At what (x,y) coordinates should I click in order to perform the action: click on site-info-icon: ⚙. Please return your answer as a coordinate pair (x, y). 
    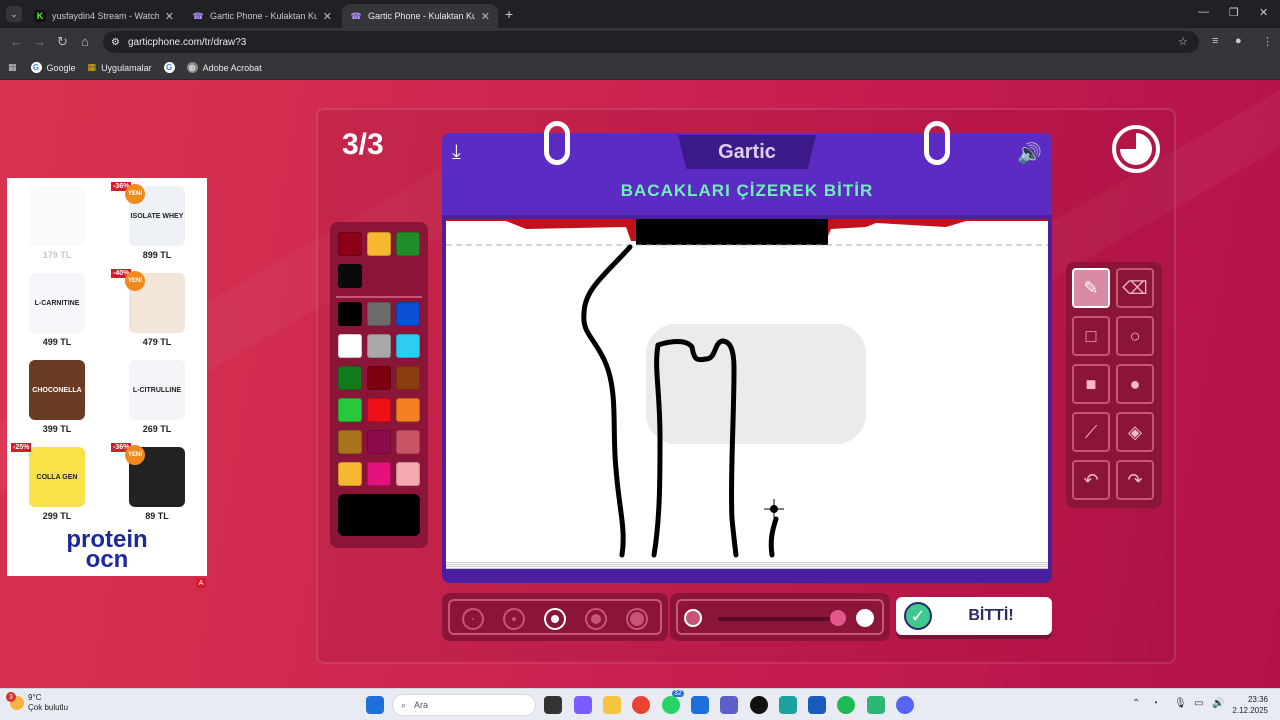
    Looking at the image, I should click on (115, 42).